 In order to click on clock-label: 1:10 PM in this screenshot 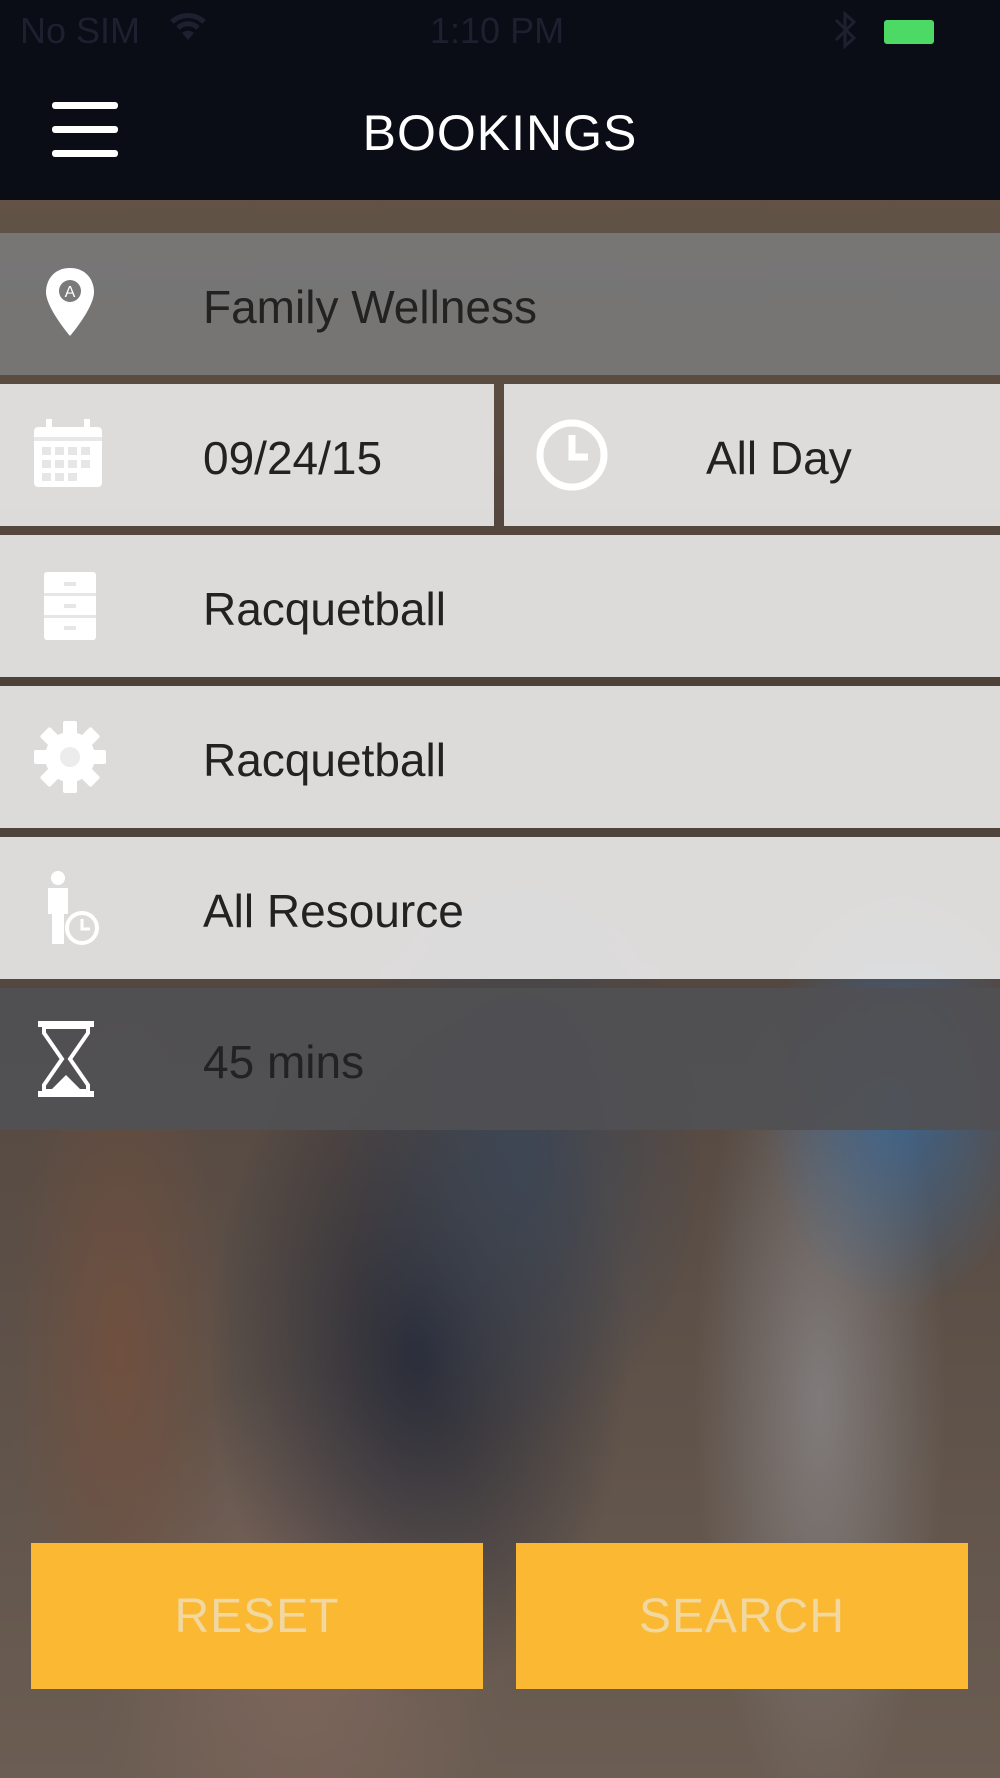, I will do `click(497, 30)`.